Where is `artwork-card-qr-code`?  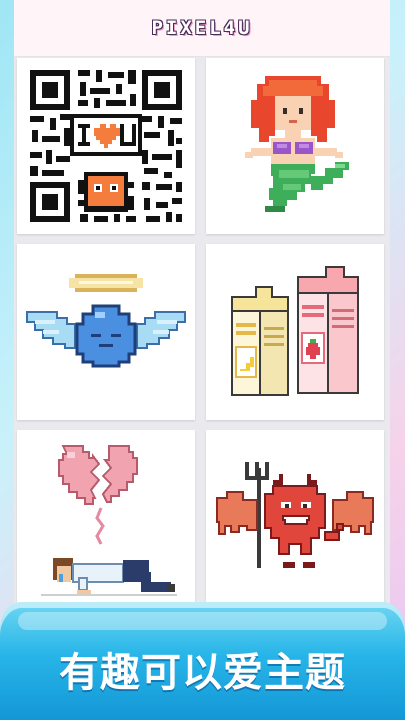
artwork-card-qr-code is located at coordinates (106, 146).